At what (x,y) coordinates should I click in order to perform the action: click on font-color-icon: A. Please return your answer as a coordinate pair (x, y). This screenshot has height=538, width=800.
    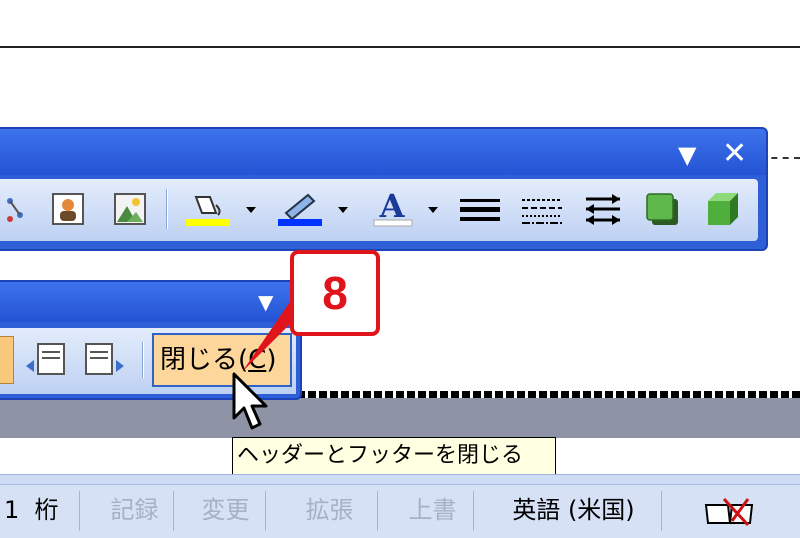
    Looking at the image, I should click on (393, 209).